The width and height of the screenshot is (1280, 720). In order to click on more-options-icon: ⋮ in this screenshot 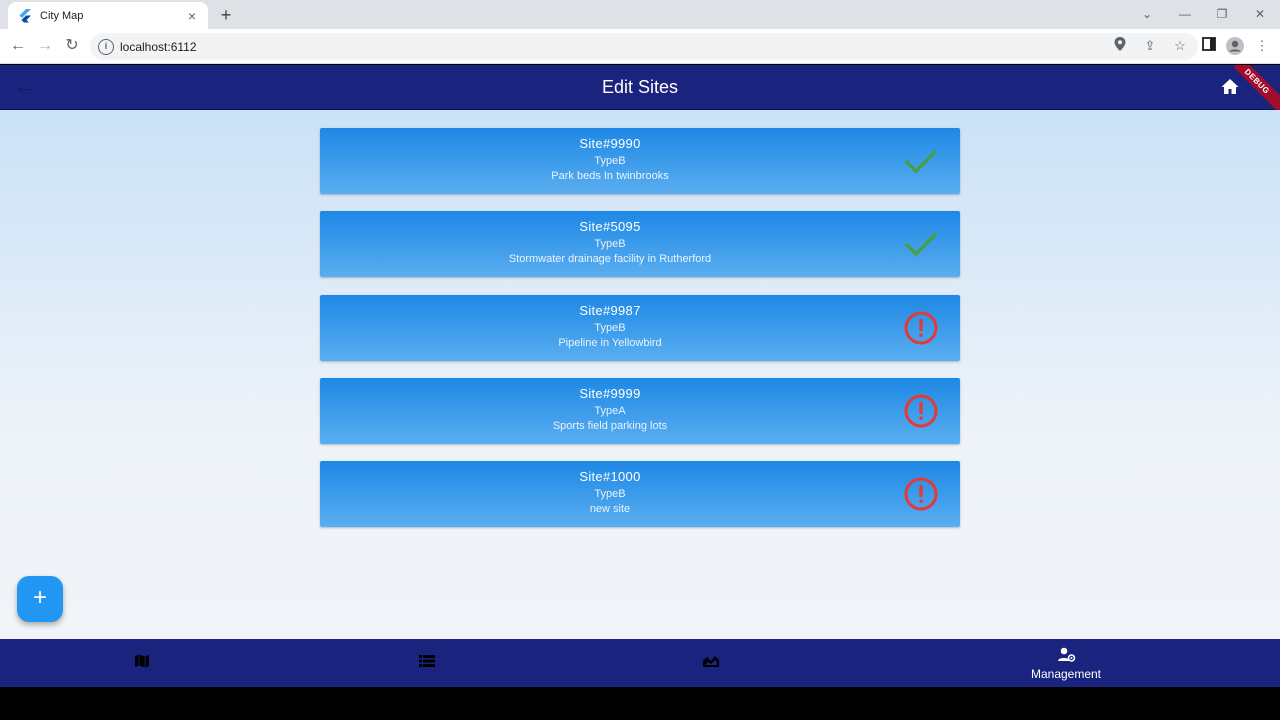, I will do `click(1262, 46)`.